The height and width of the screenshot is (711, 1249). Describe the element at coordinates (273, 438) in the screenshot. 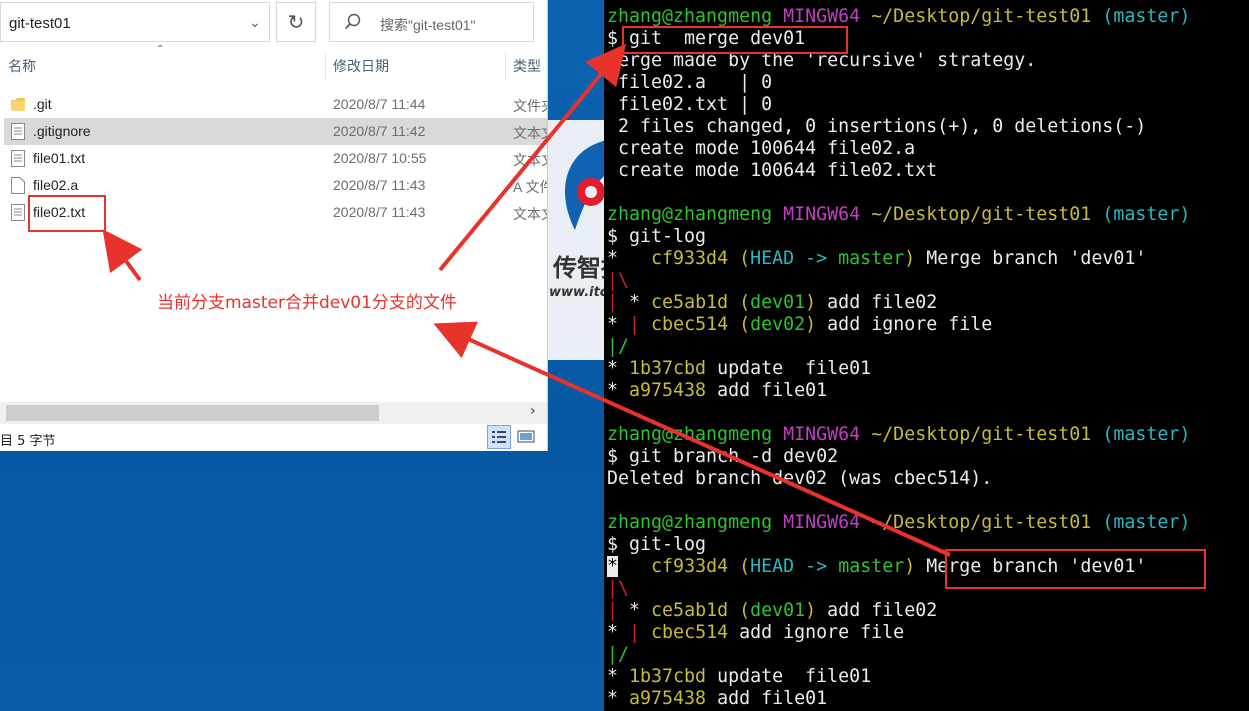

I see `status-bar: 目 5 字节` at that location.